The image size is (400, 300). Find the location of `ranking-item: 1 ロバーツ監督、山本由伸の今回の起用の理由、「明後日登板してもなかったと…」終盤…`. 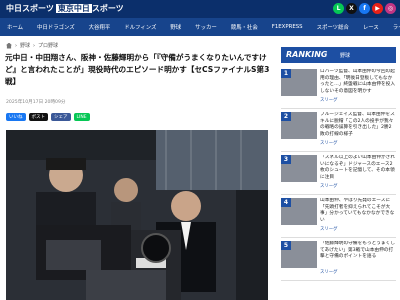

ranking-item: 1 ロバーツ監督、山本由伸の今回の起用の理由、「明後日登板してもなかったと…」終盤… is located at coordinates (338, 87).